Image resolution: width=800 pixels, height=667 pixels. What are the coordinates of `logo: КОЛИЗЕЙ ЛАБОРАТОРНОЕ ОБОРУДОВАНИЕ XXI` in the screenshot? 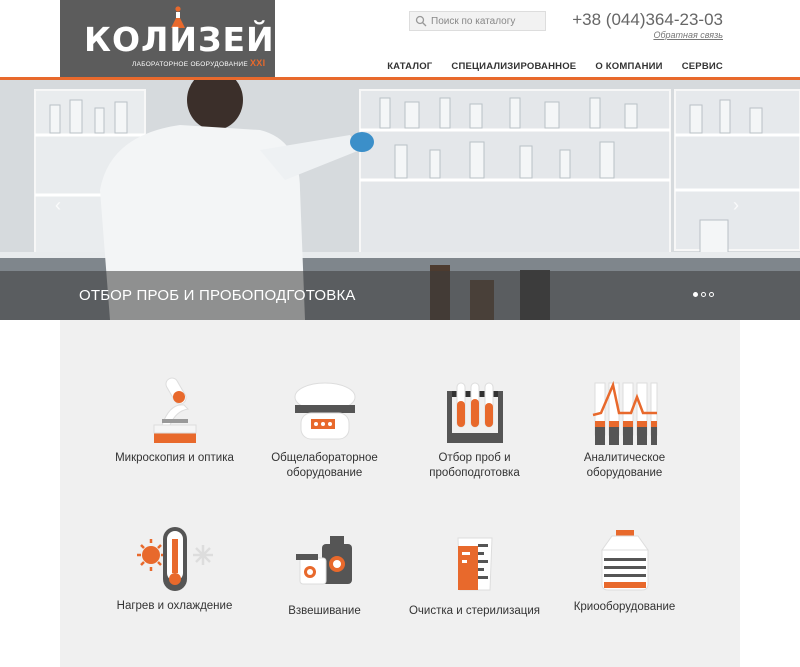 It's located at (167, 39).